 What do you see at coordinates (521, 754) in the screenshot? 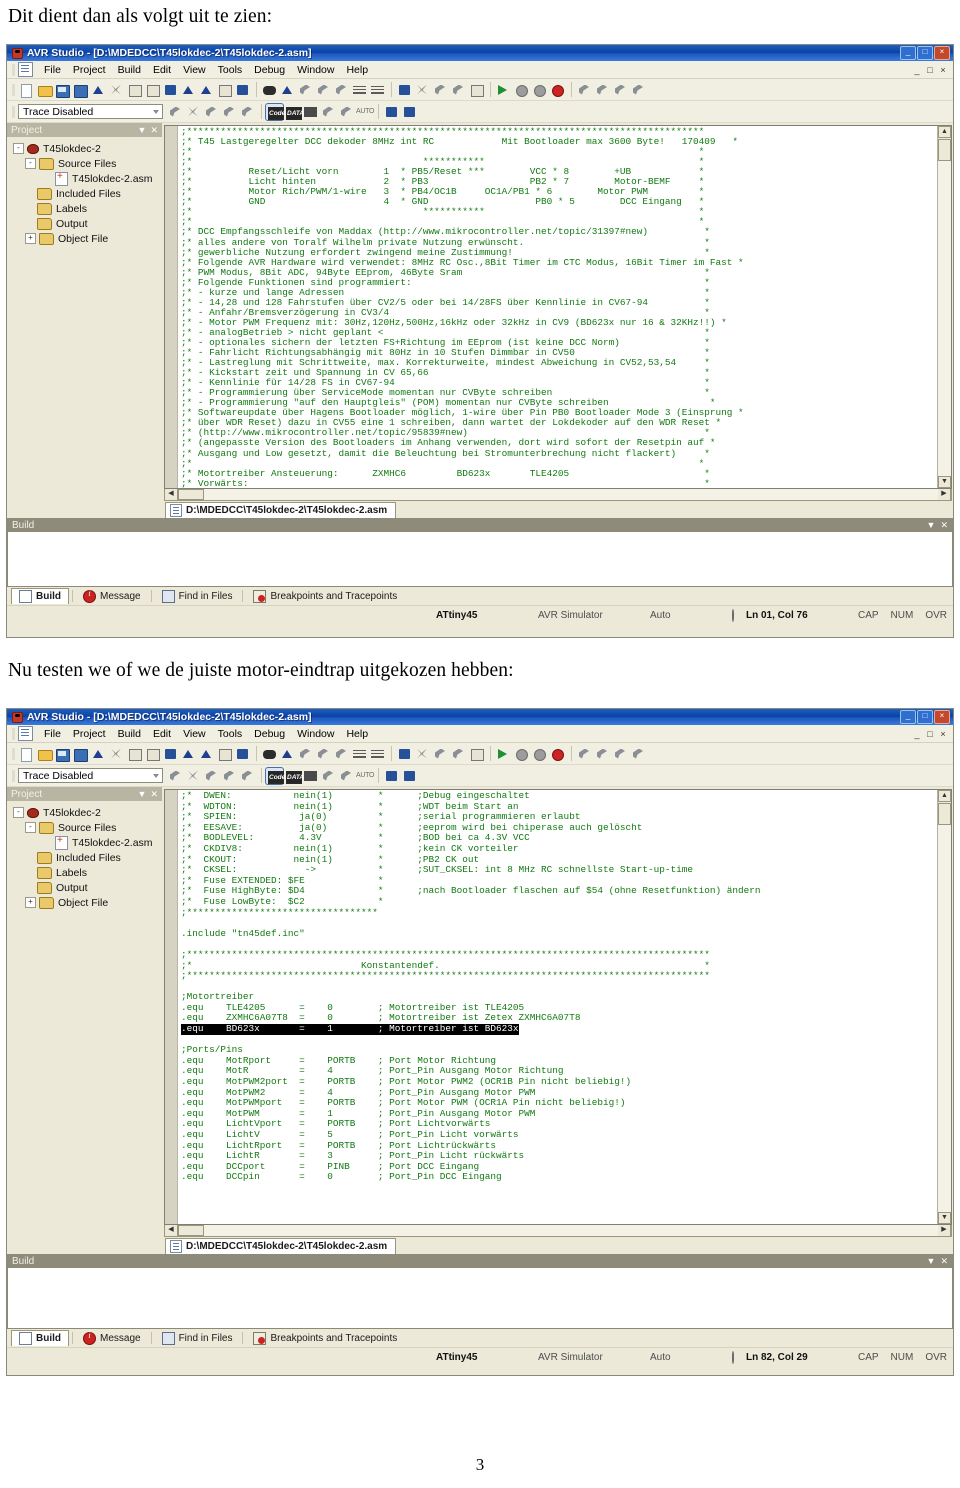
I see `break-icon` at bounding box center [521, 754].